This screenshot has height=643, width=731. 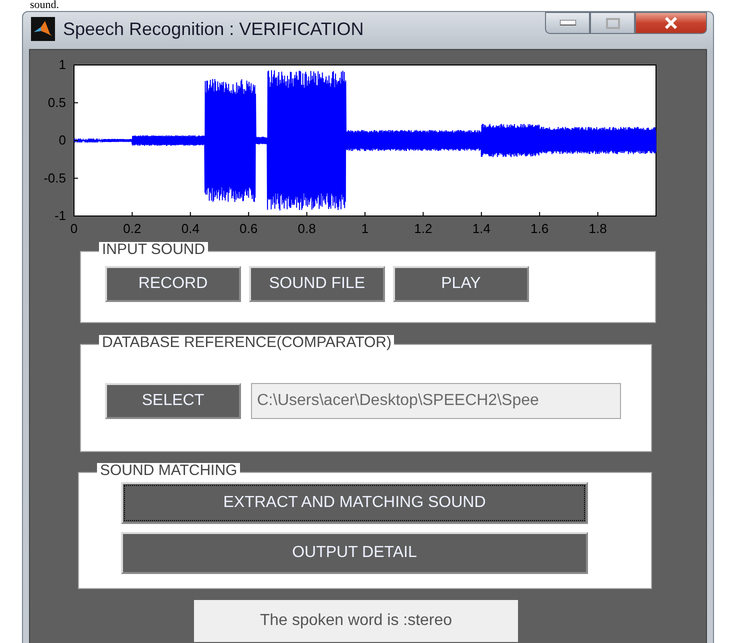 I want to click on path-field: C:\Users\acer\Desktop\SPEECH2\Spee, so click(x=436, y=401).